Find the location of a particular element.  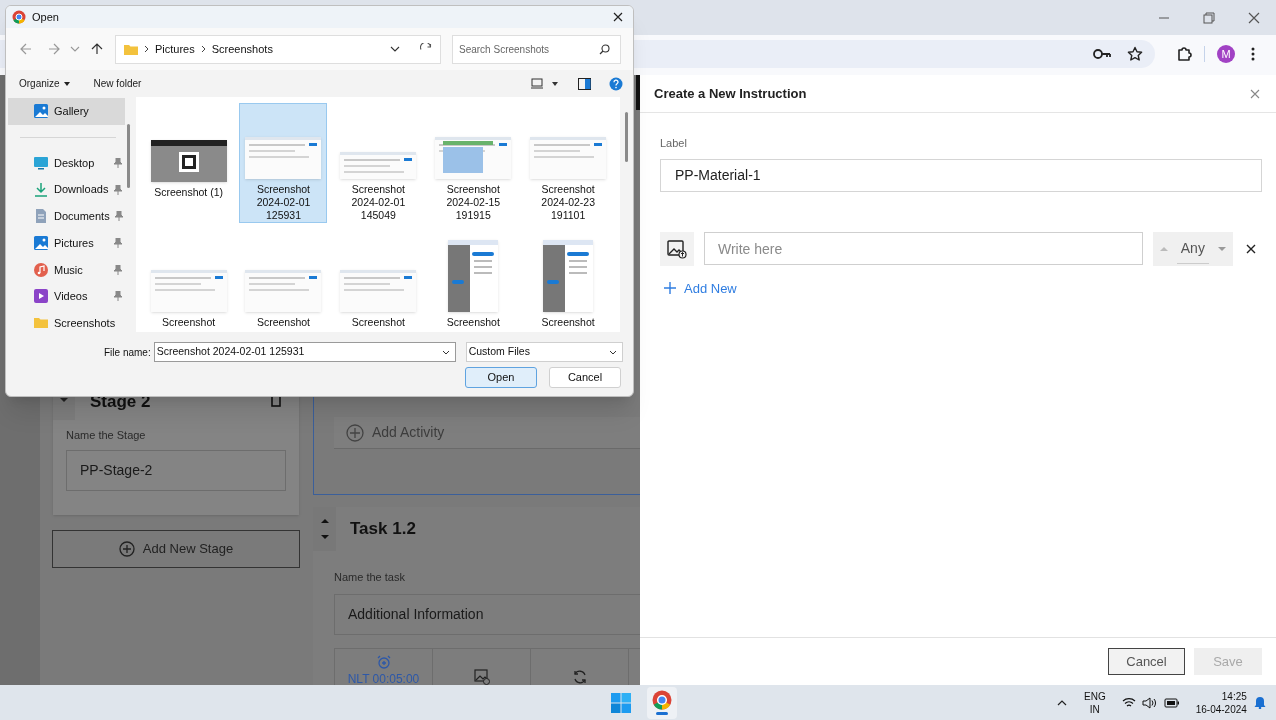

nav-item: Music is located at coordinates (66, 270).